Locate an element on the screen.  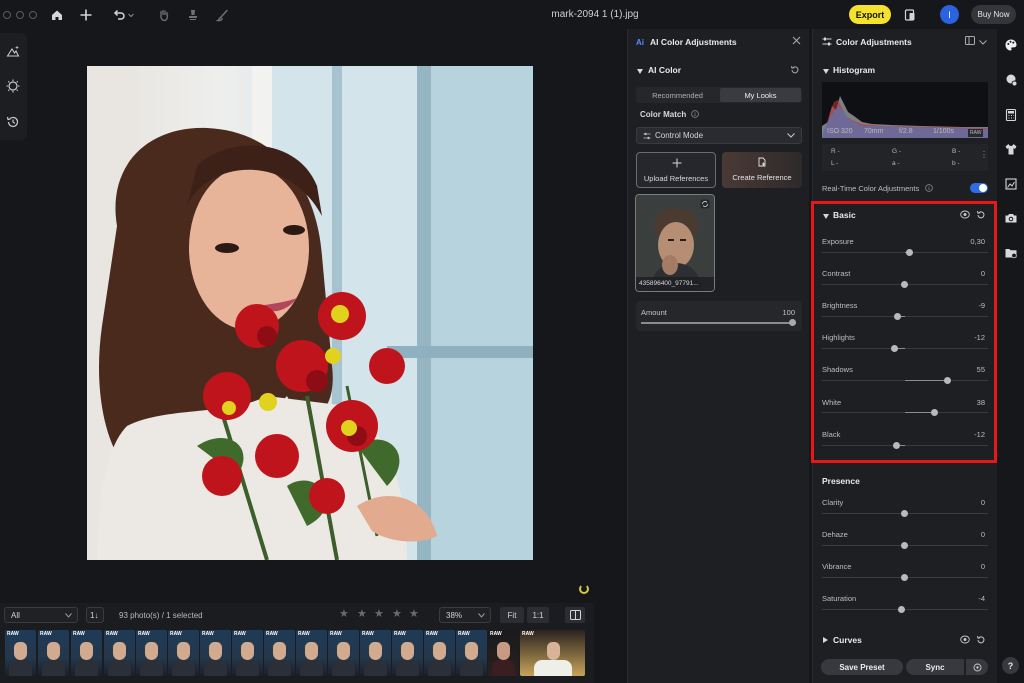
amount-slider-track is located at coordinates (718, 323).